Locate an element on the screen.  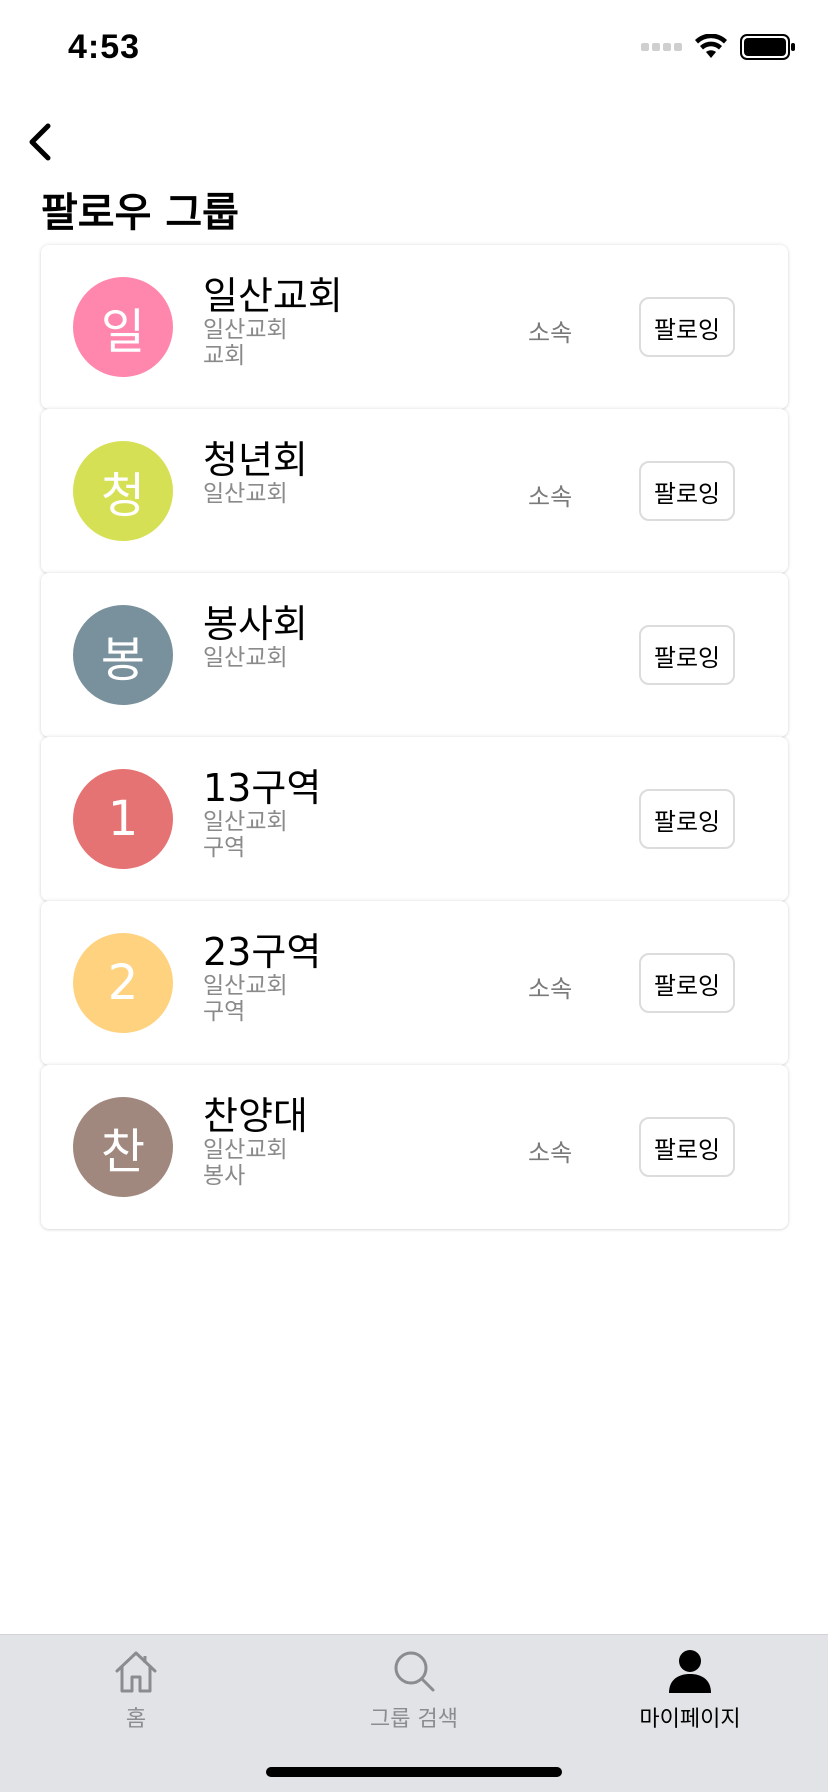
chevron-left-icon is located at coordinates (40, 142).